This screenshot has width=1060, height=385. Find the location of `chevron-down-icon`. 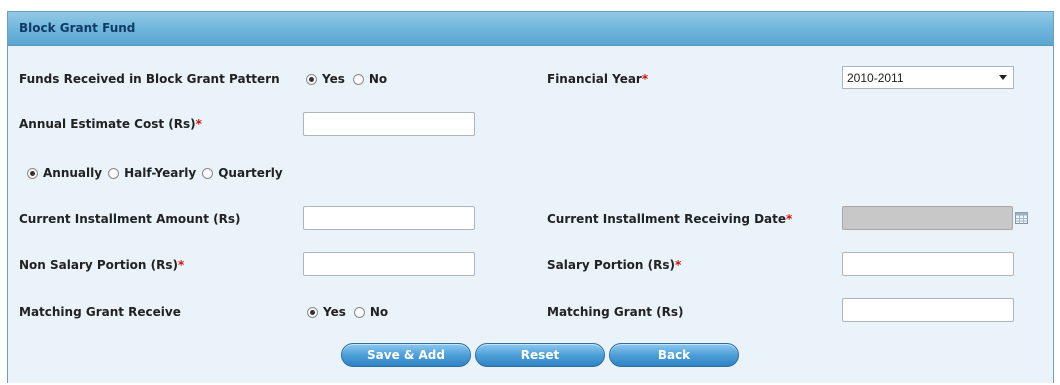

chevron-down-icon is located at coordinates (1003, 77).